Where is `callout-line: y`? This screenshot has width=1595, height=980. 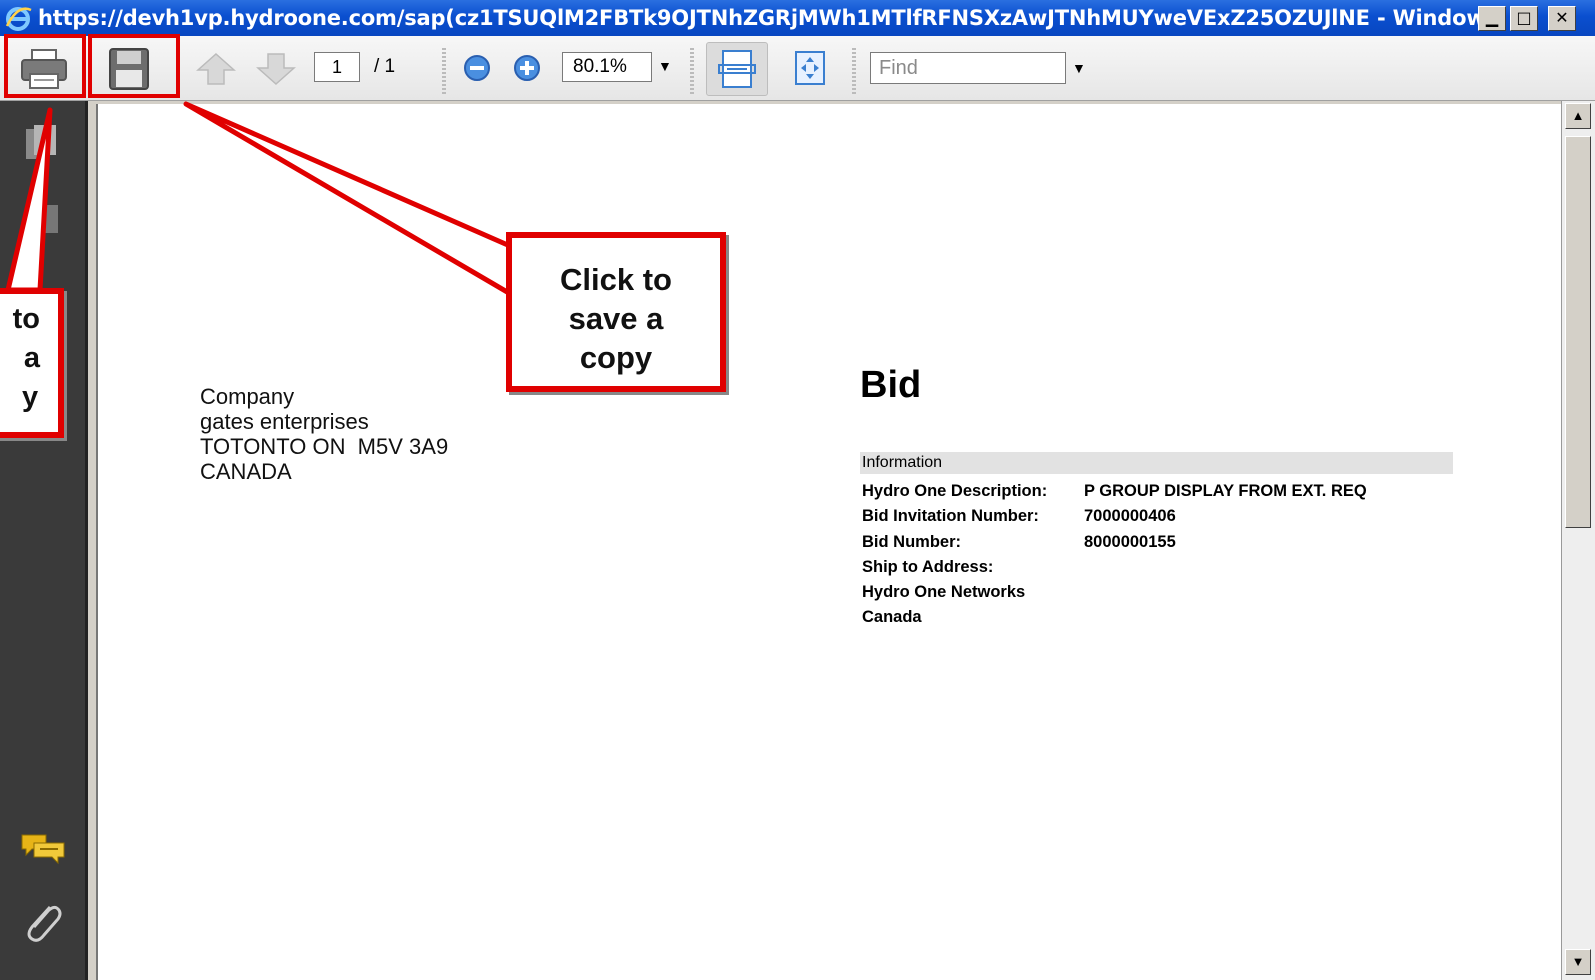
callout-line: y is located at coordinates (30, 397).